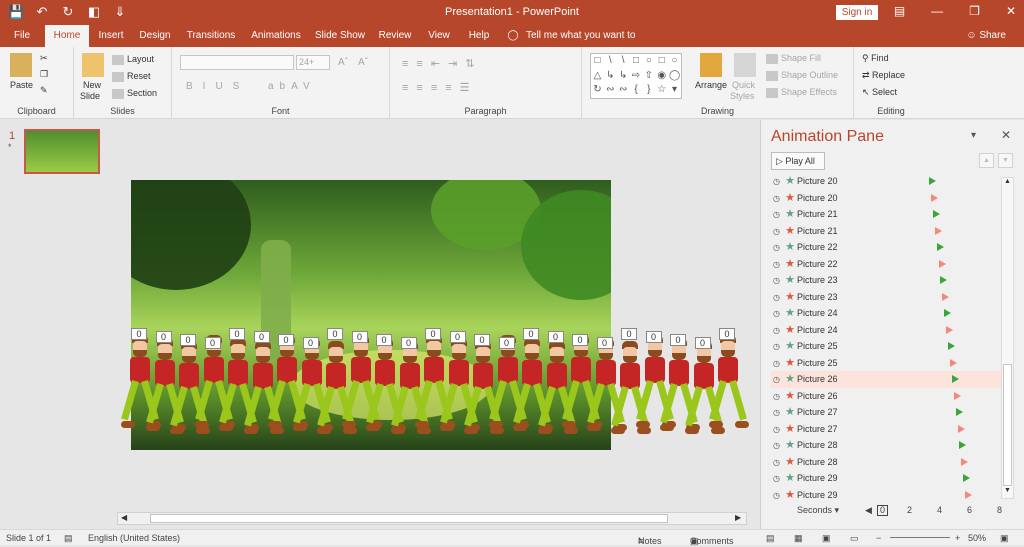 The height and width of the screenshot is (547, 1024). Describe the element at coordinates (973, 135) in the screenshot. I see `pane-options-icon: ▾` at that location.